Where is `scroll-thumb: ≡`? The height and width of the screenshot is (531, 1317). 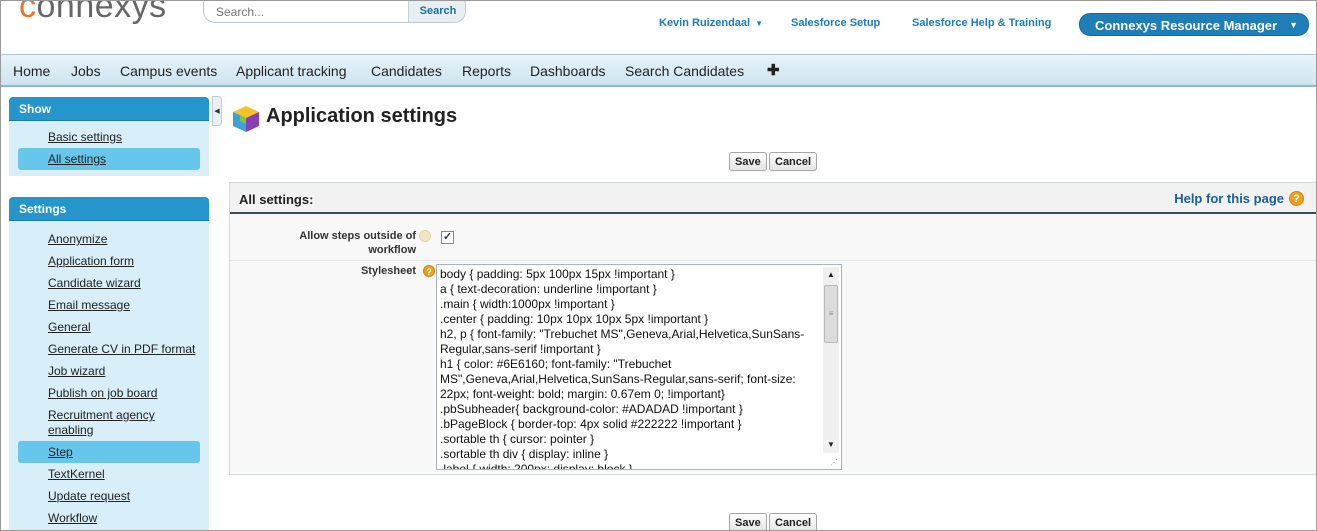
scroll-thumb: ≡ is located at coordinates (831, 314).